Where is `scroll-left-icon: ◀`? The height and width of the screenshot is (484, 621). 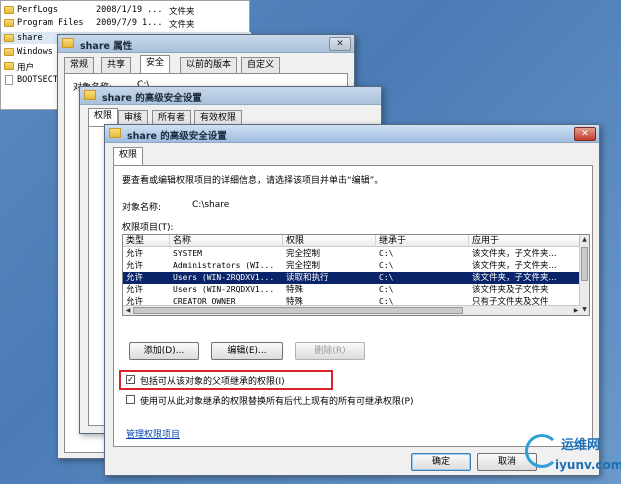 scroll-left-icon: ◀ is located at coordinates (128, 310).